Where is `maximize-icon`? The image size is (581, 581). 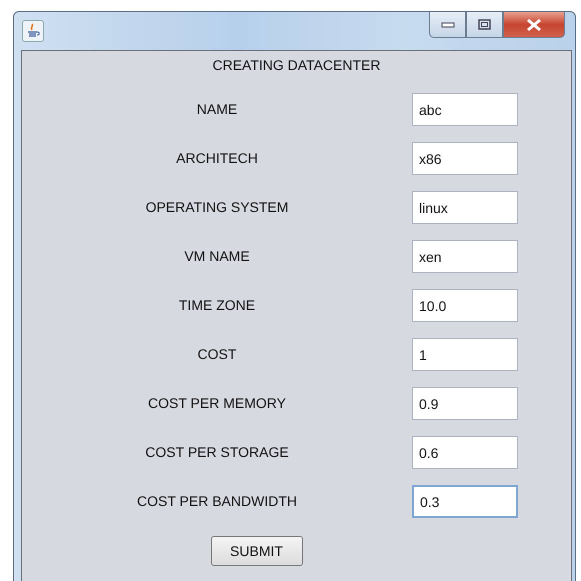 maximize-icon is located at coordinates (484, 24).